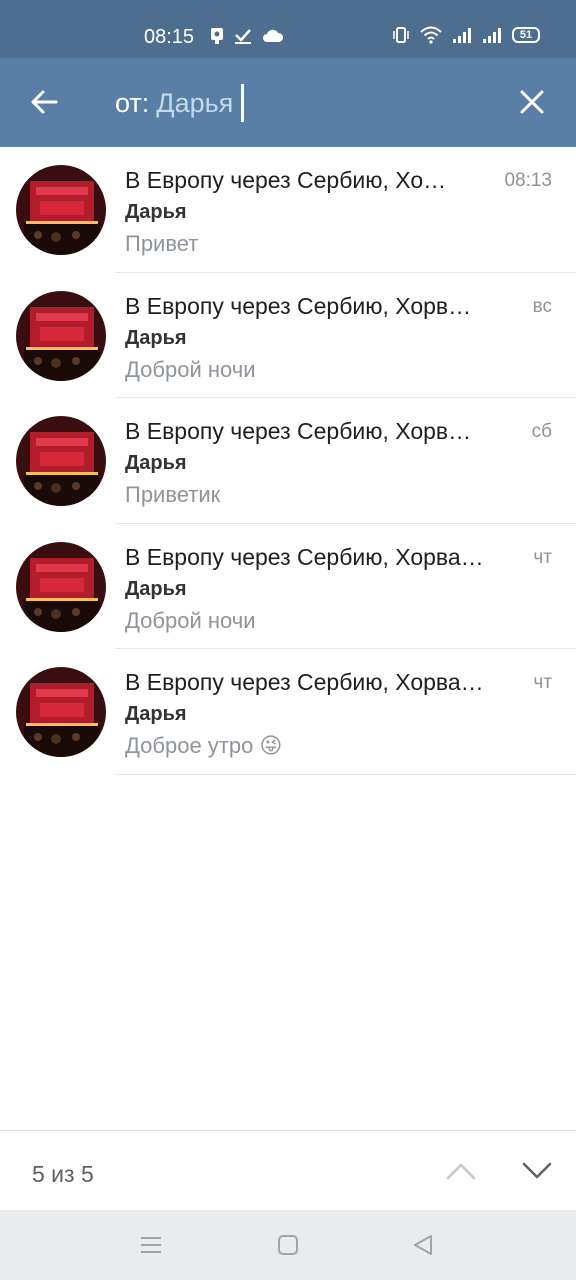 The image size is (576, 1280). What do you see at coordinates (63, 1174) in the screenshot?
I see `result-counter: 5 из 5` at bounding box center [63, 1174].